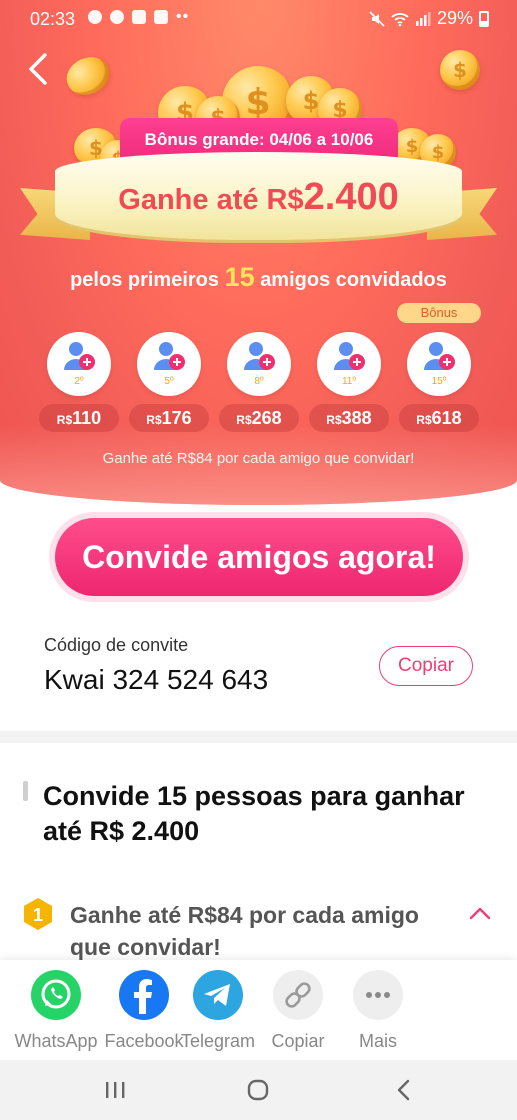 Image resolution: width=517 pixels, height=1120 pixels. I want to click on step-number: 1, so click(38, 915).